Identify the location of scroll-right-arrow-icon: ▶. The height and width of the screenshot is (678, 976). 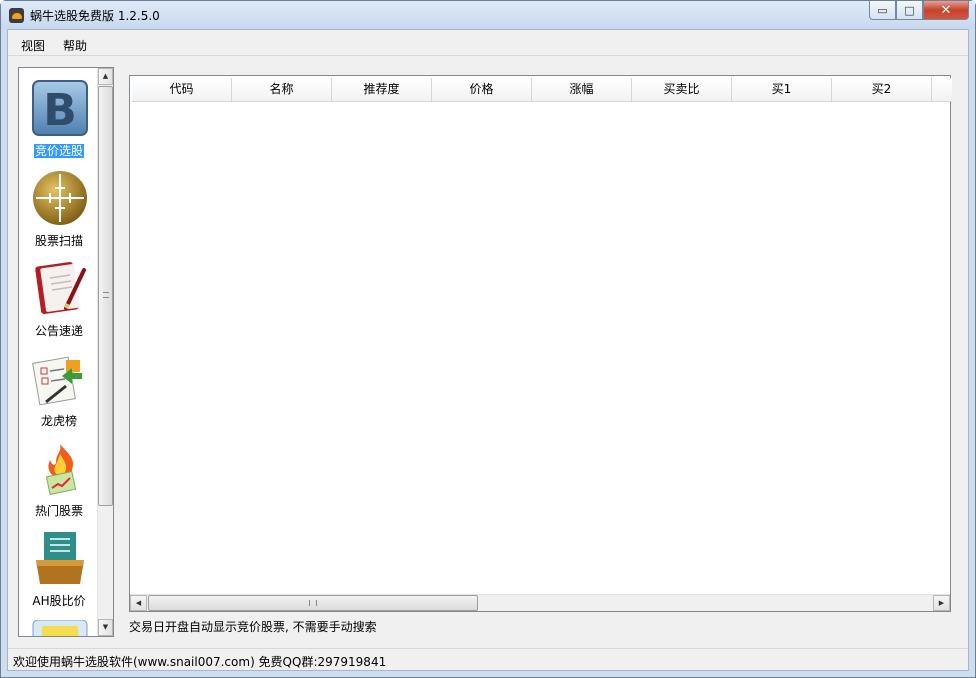
(941, 603).